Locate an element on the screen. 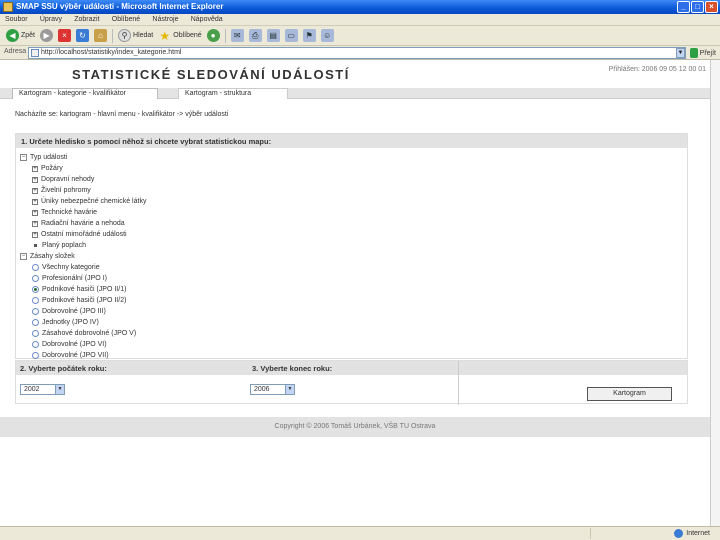  window-controls: _ □ × is located at coordinates (697, 7).